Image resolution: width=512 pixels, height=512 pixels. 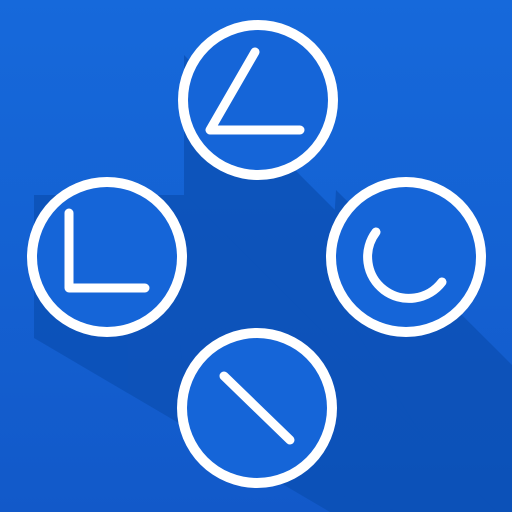 I want to click on bottom-button, so click(x=257, y=408).